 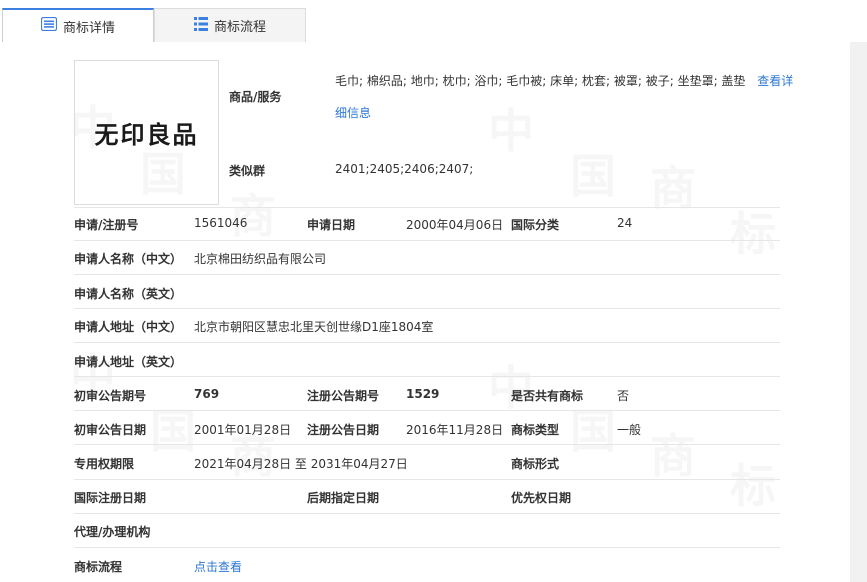 What do you see at coordinates (535, 225) in the screenshot?
I see `intl-class-label: 国际分类` at bounding box center [535, 225].